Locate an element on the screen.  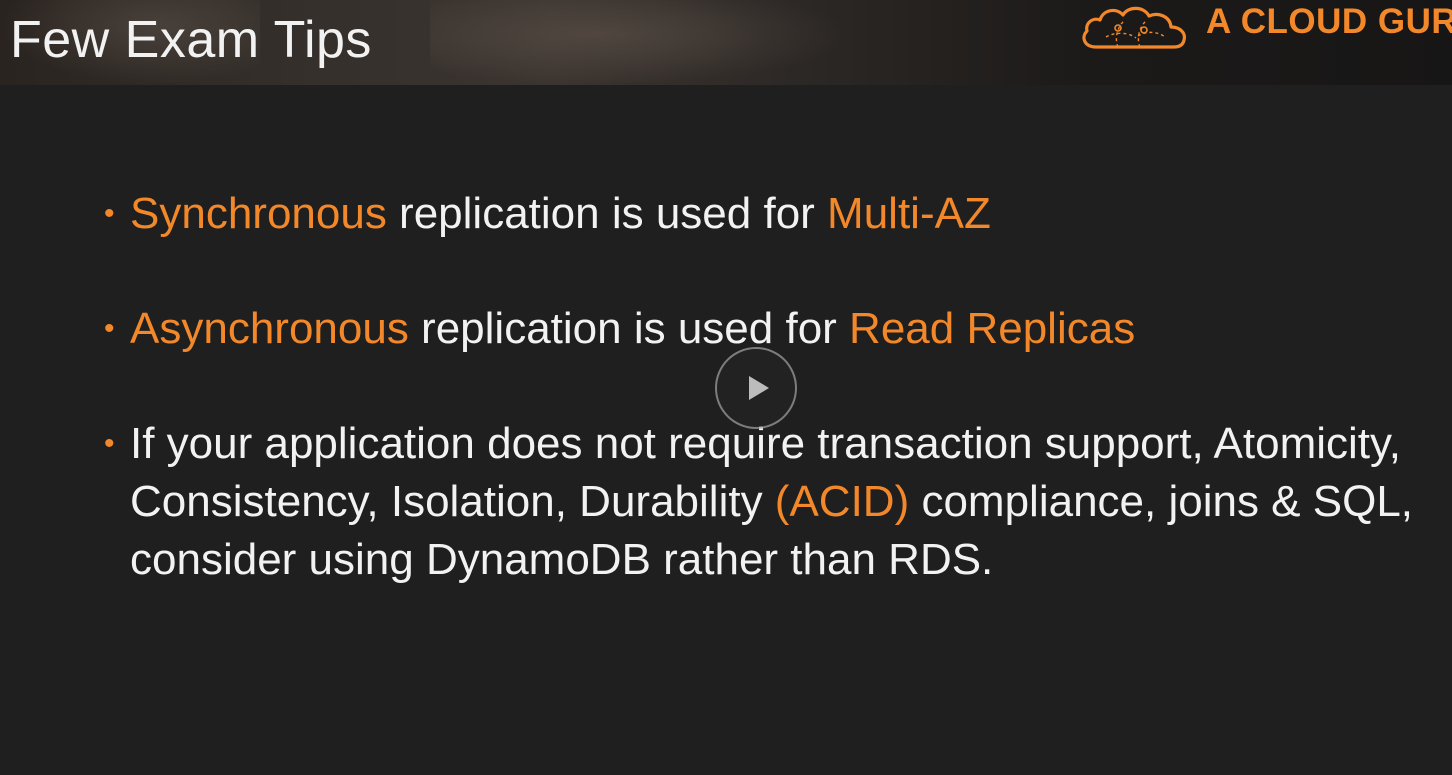
header-banner: Few Exam Tips A CLOUD GUR is located at coordinates (726, 42).